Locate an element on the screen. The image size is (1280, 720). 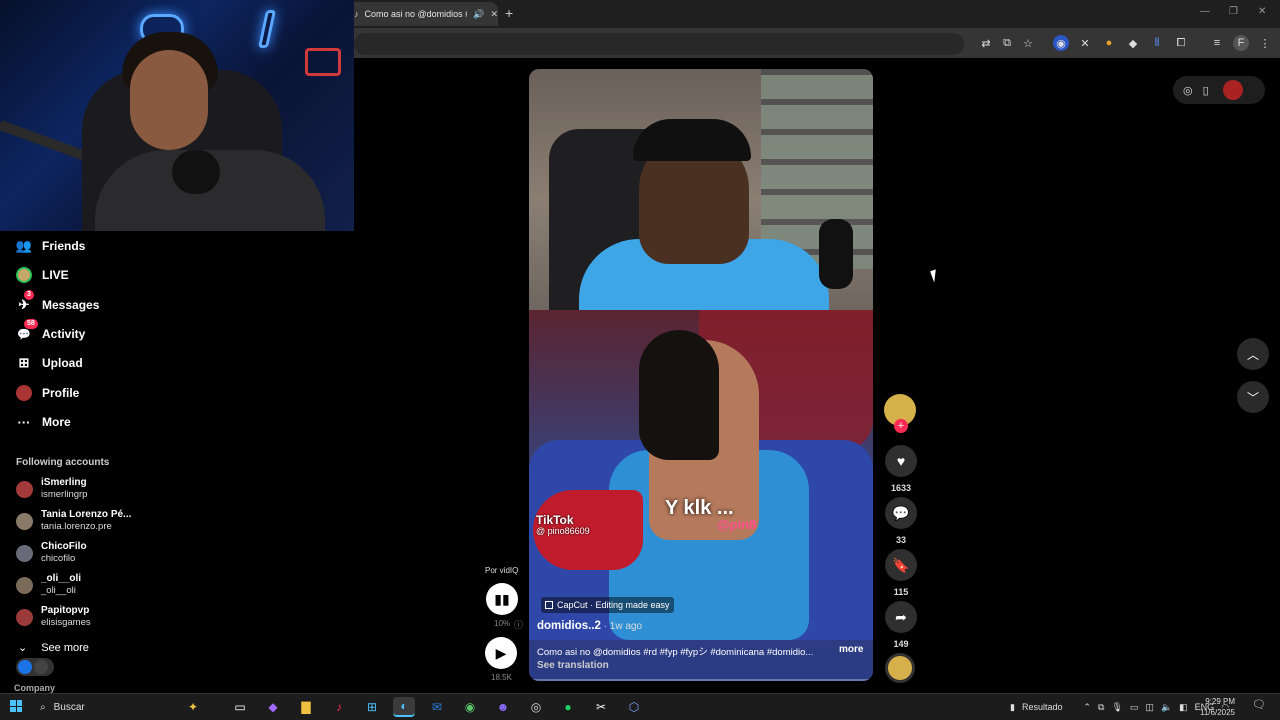
play-button: ▶ is located at coordinates (501, 653).